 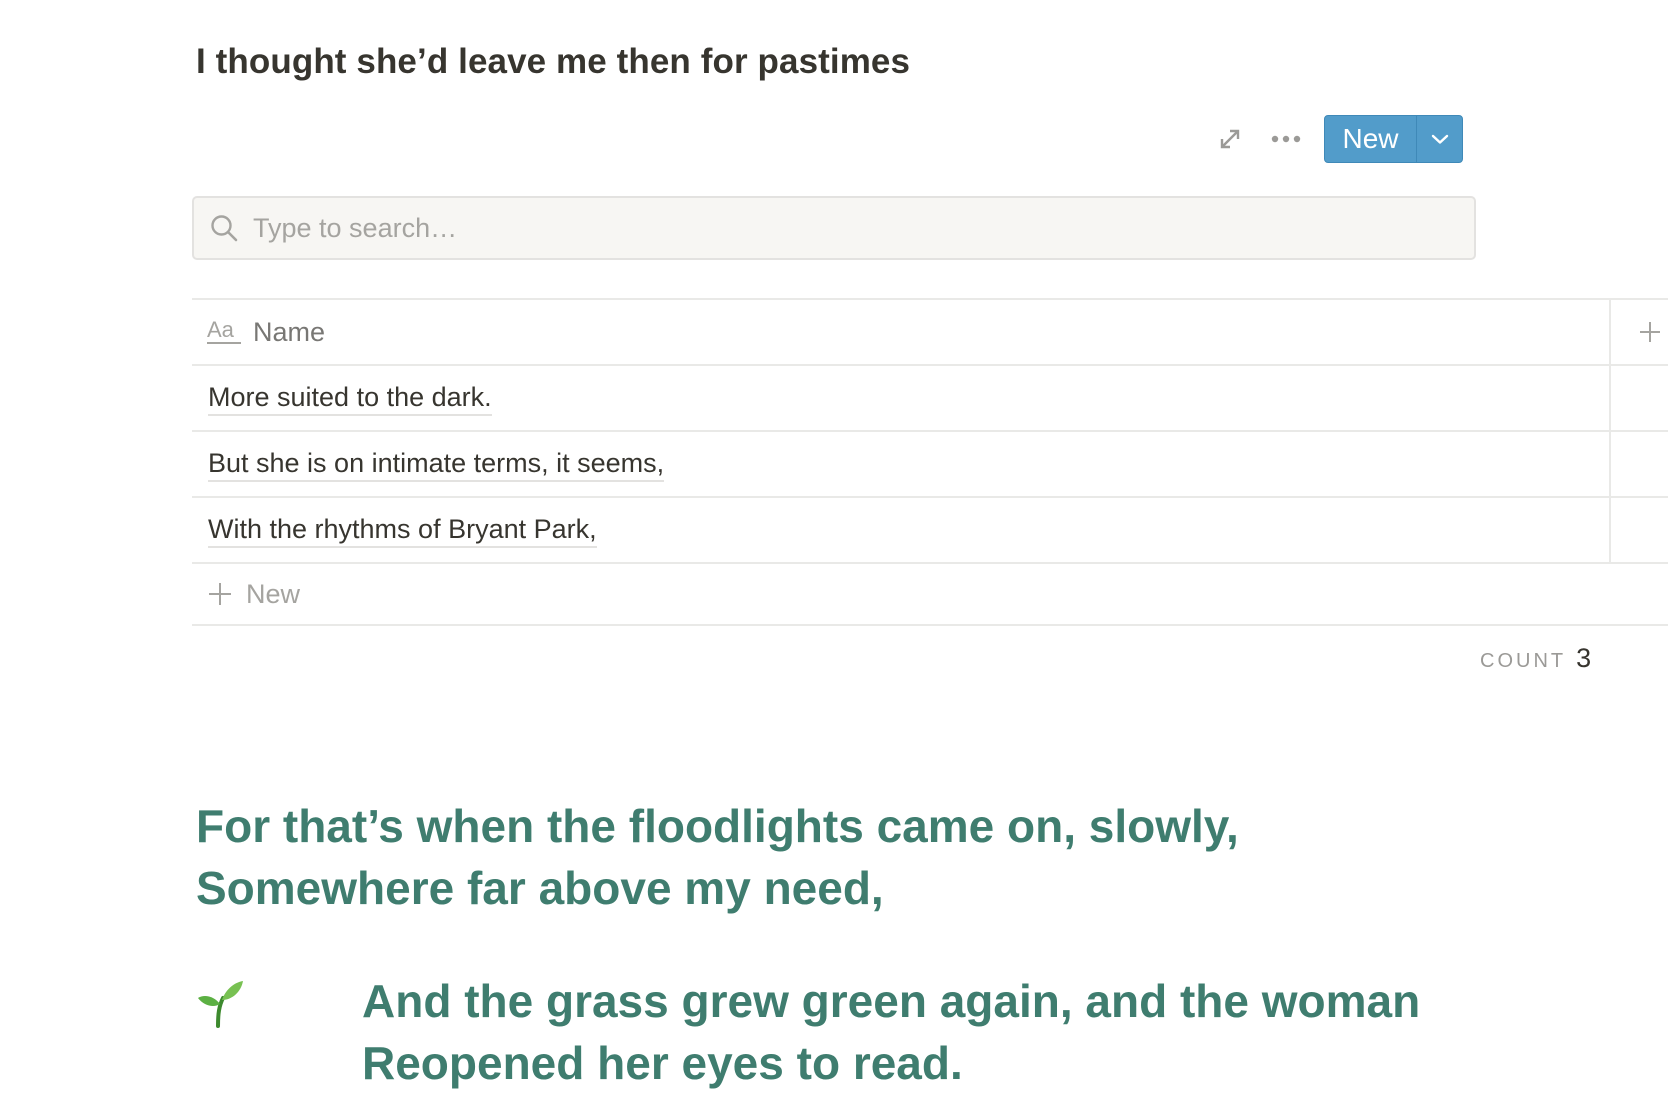 I want to click on search-bar, so click(x=834, y=228).